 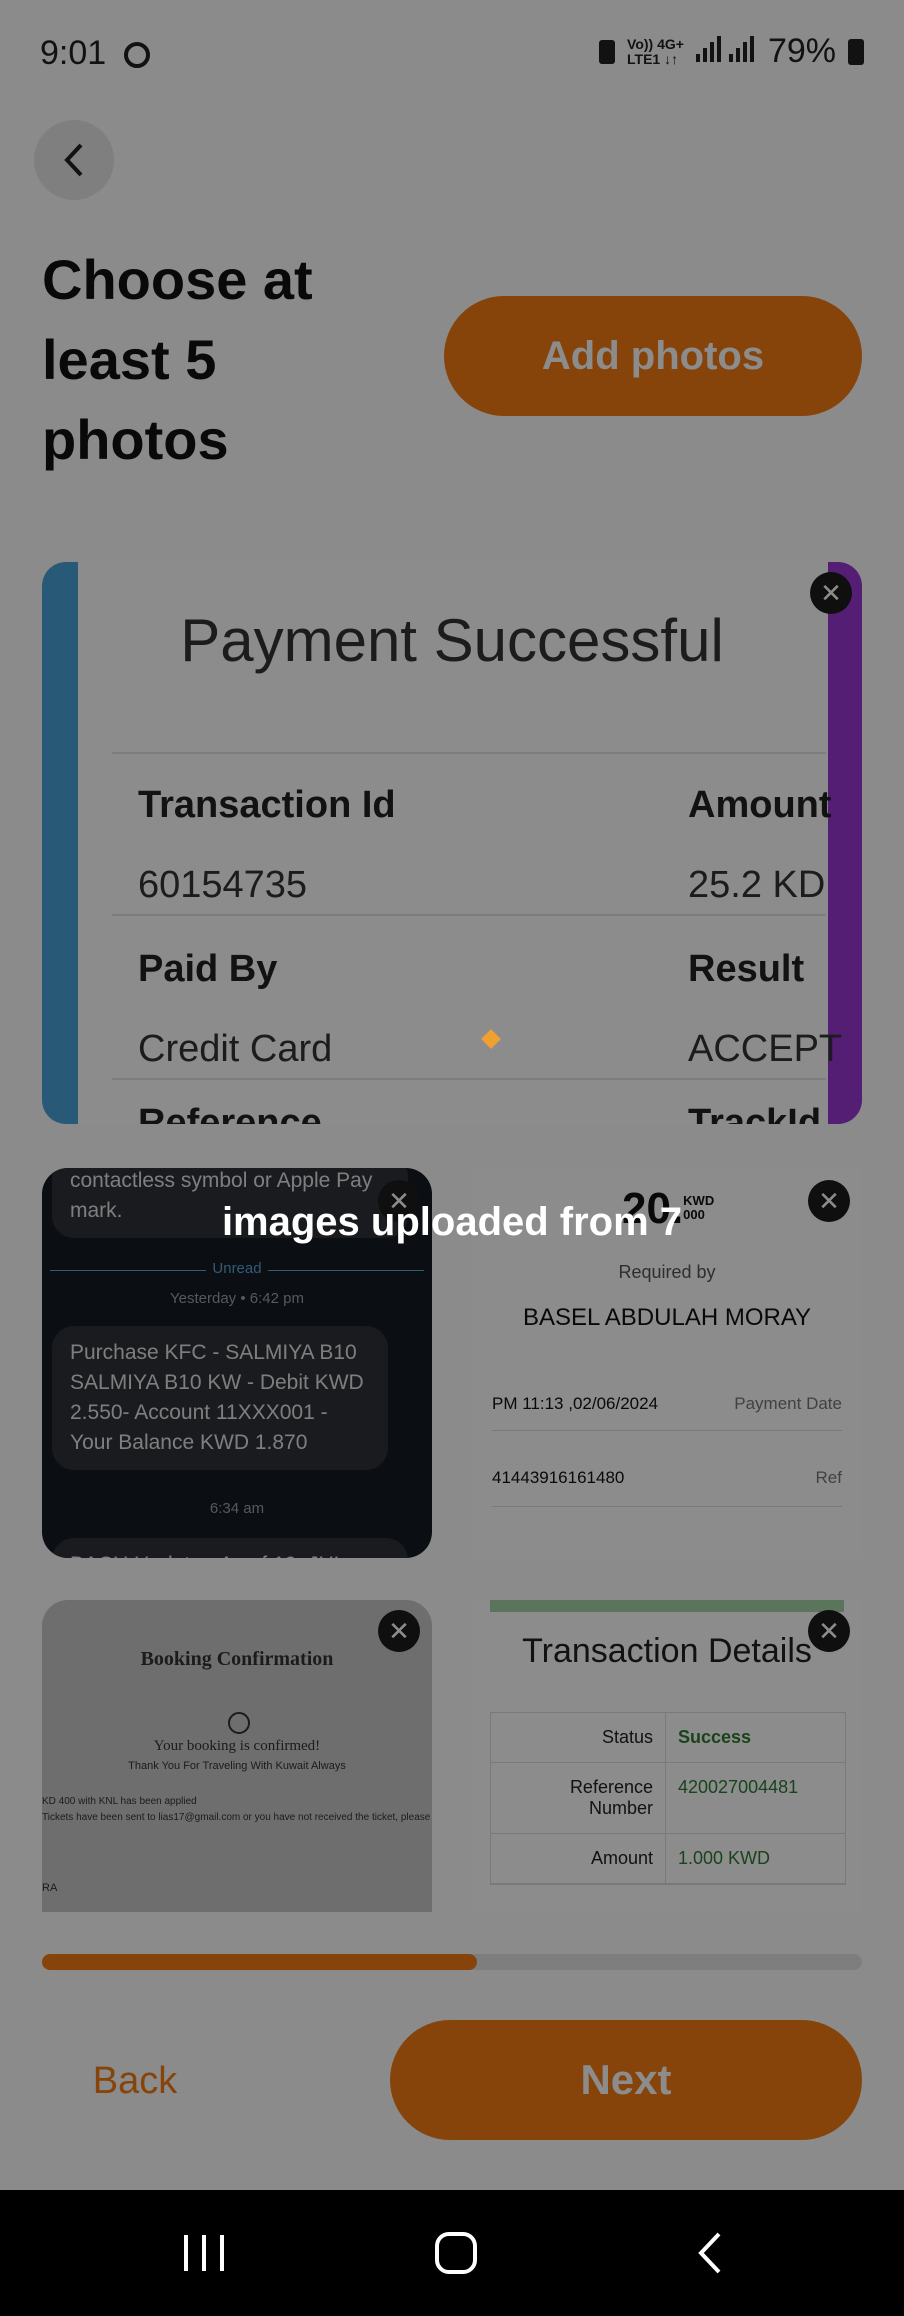 I want to click on system-nav-bar, so click(x=452, y=2253).